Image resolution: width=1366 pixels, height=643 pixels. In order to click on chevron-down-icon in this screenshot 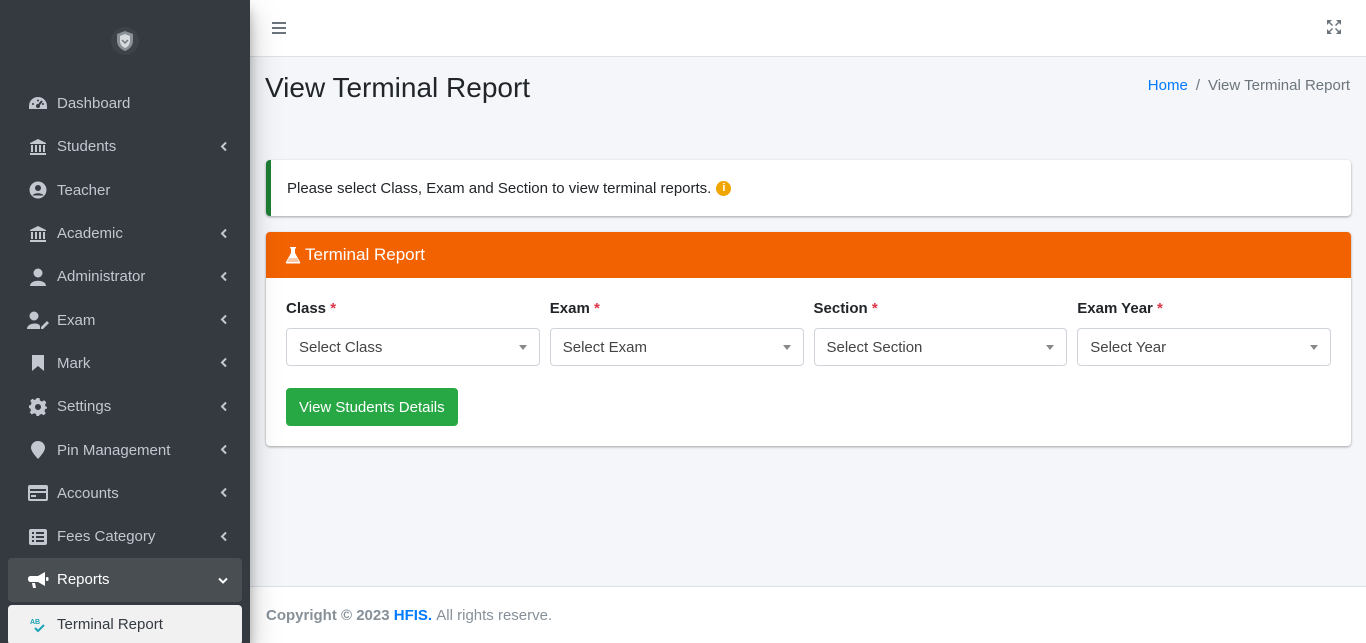, I will do `click(223, 579)`.